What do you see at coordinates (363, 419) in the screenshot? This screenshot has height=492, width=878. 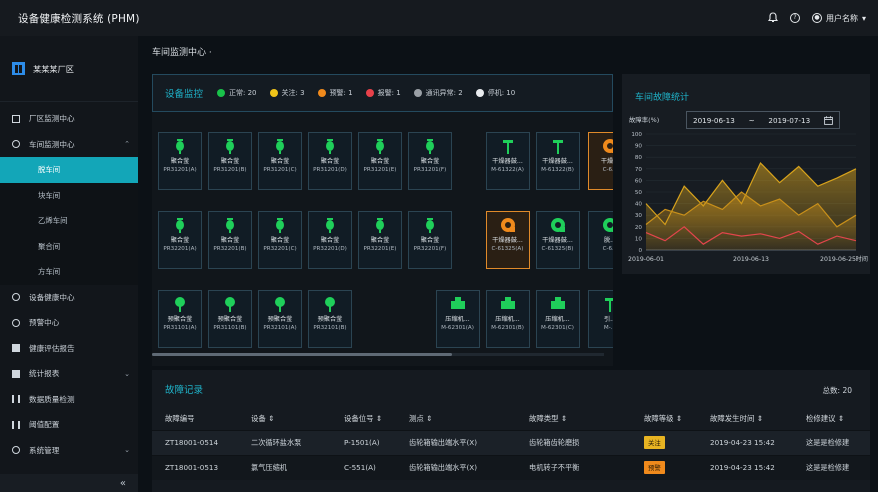 I see `column-header: 设备位号 ⇕` at bounding box center [363, 419].